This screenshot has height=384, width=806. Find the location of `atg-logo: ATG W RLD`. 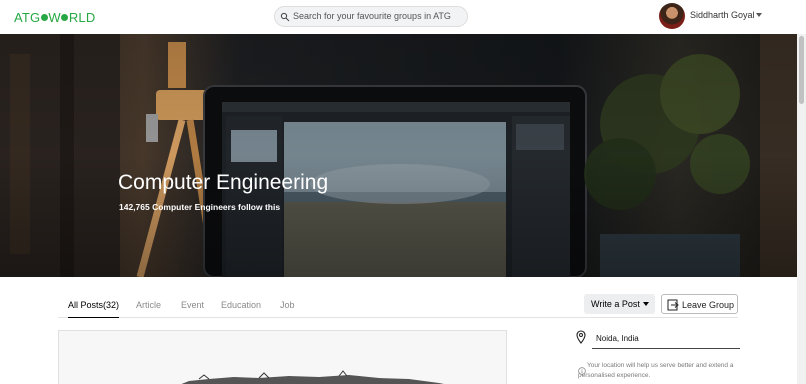

atg-logo: ATG W RLD is located at coordinates (54, 17).